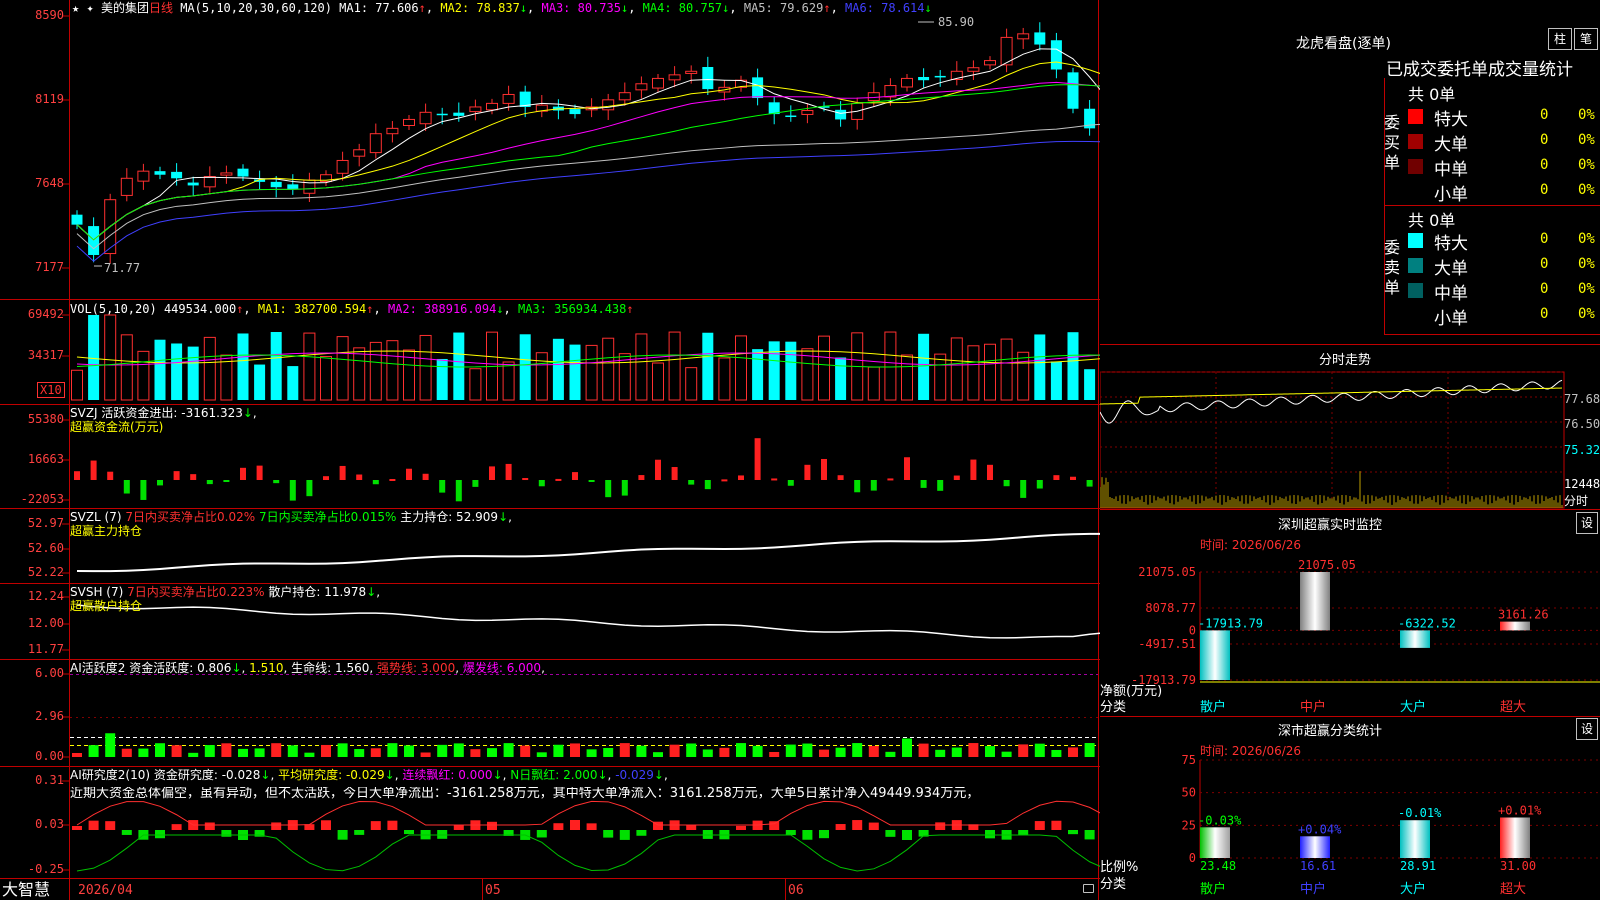 The width and height of the screenshot is (1600, 900). What do you see at coordinates (682, 8) in the screenshot?
I see `ma4-value: MA4: 80.757` at bounding box center [682, 8].